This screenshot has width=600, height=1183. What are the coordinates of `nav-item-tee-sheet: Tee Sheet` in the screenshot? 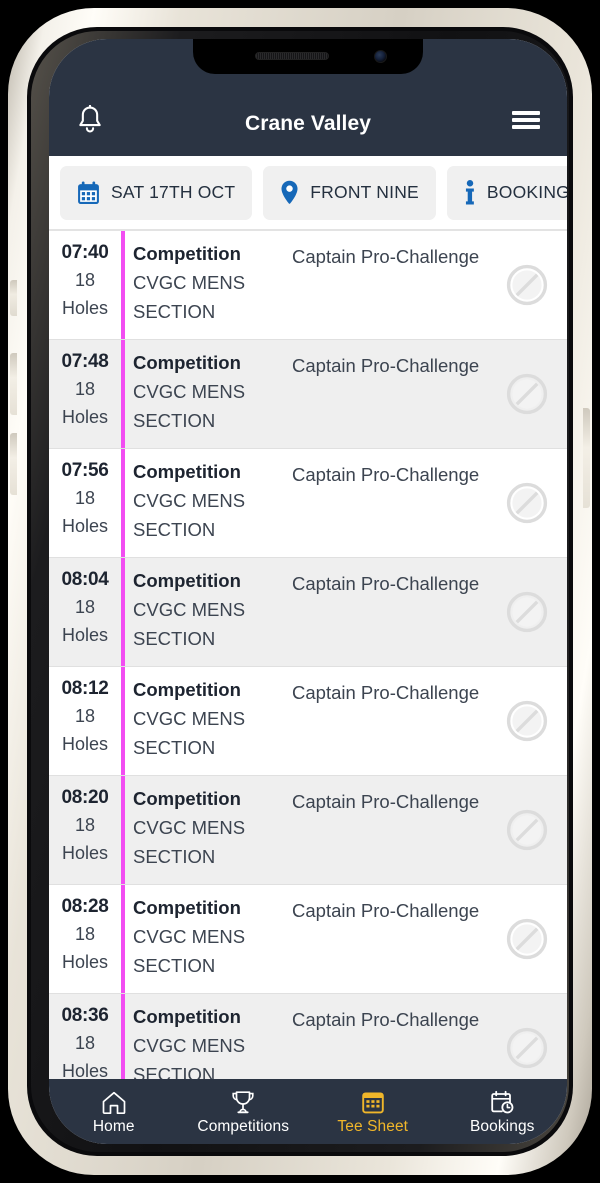 It's located at (373, 1111).